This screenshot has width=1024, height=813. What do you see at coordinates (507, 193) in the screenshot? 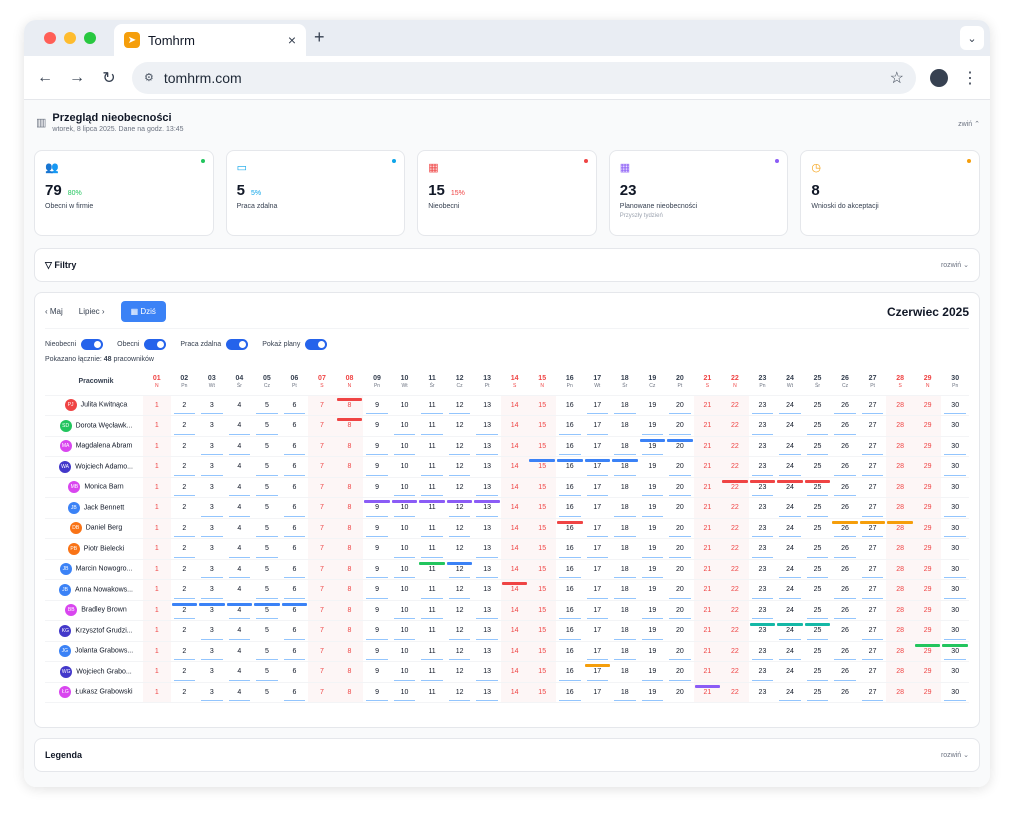
I see `stat-card: ▦ 15 15% Nieobecni` at bounding box center [507, 193].